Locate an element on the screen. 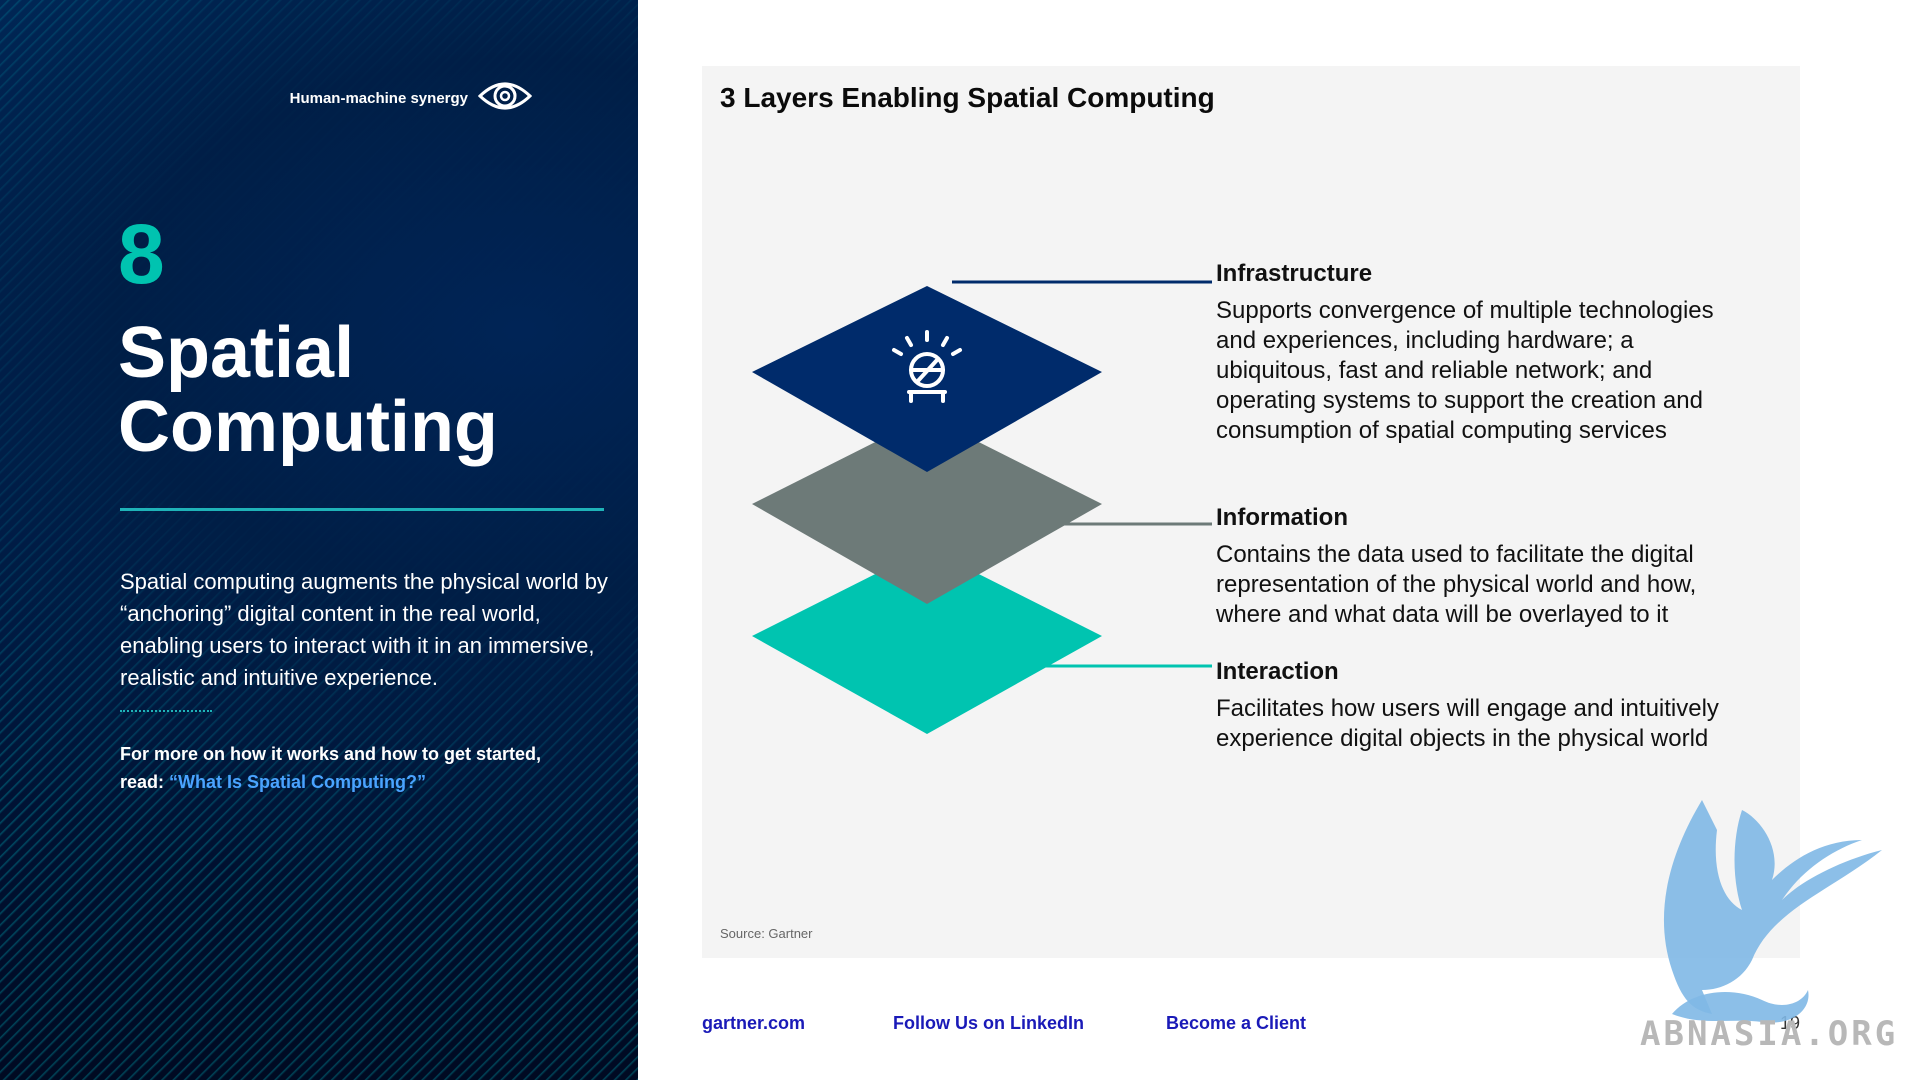  layer-infrastructure-name: Infrastructure is located at coordinates (1294, 273).